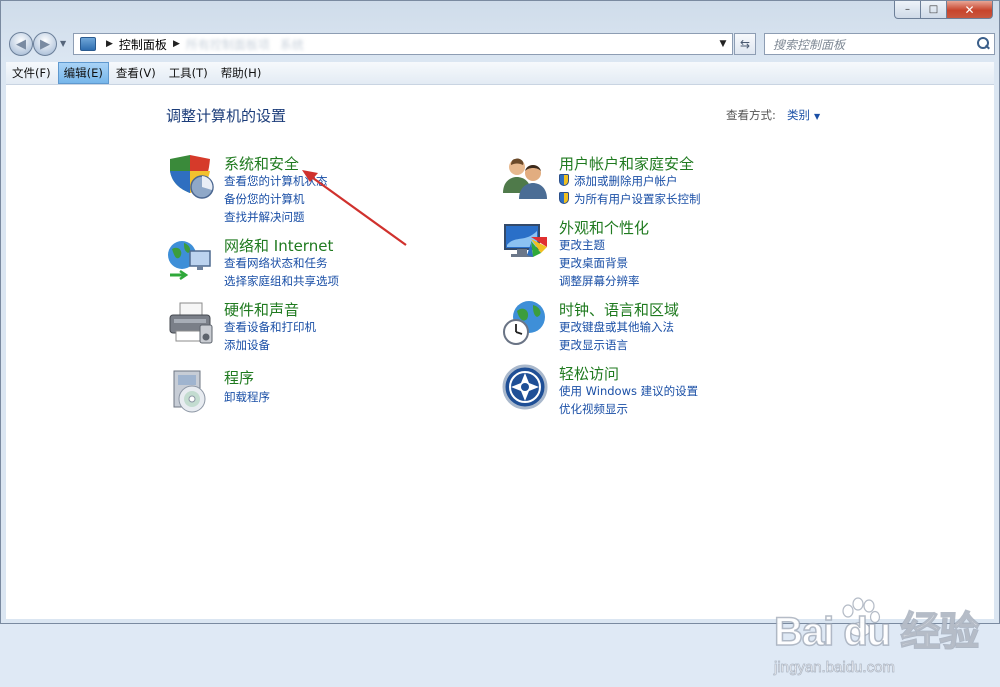 The image size is (1000, 687). I want to click on view-by-value: 类别, so click(798, 115).